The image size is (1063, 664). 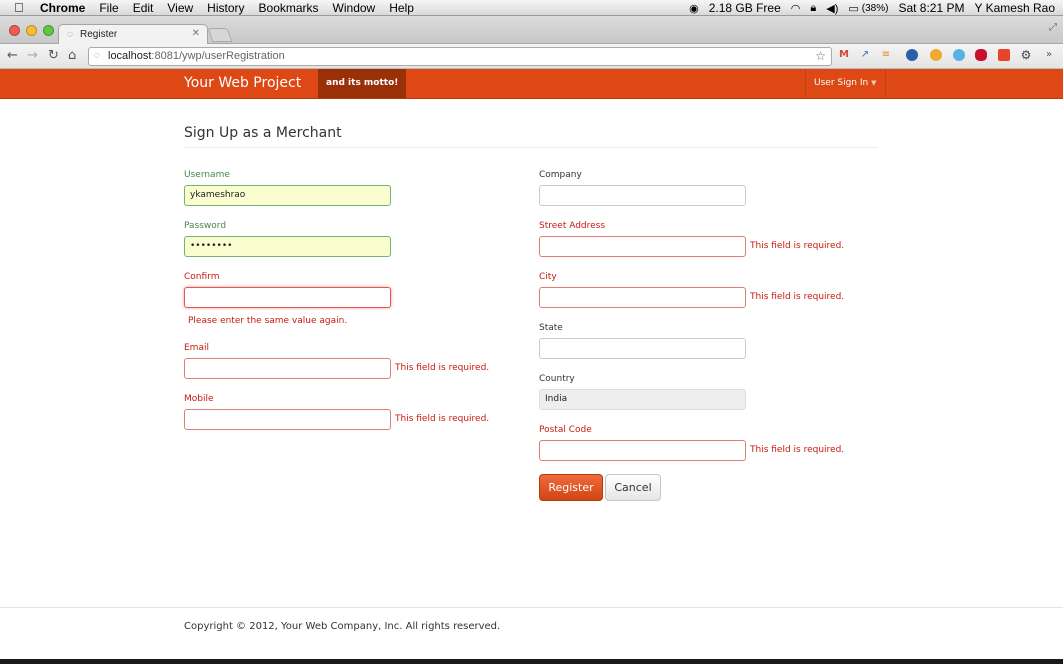 I want to click on menu-help: Help, so click(x=401, y=8).